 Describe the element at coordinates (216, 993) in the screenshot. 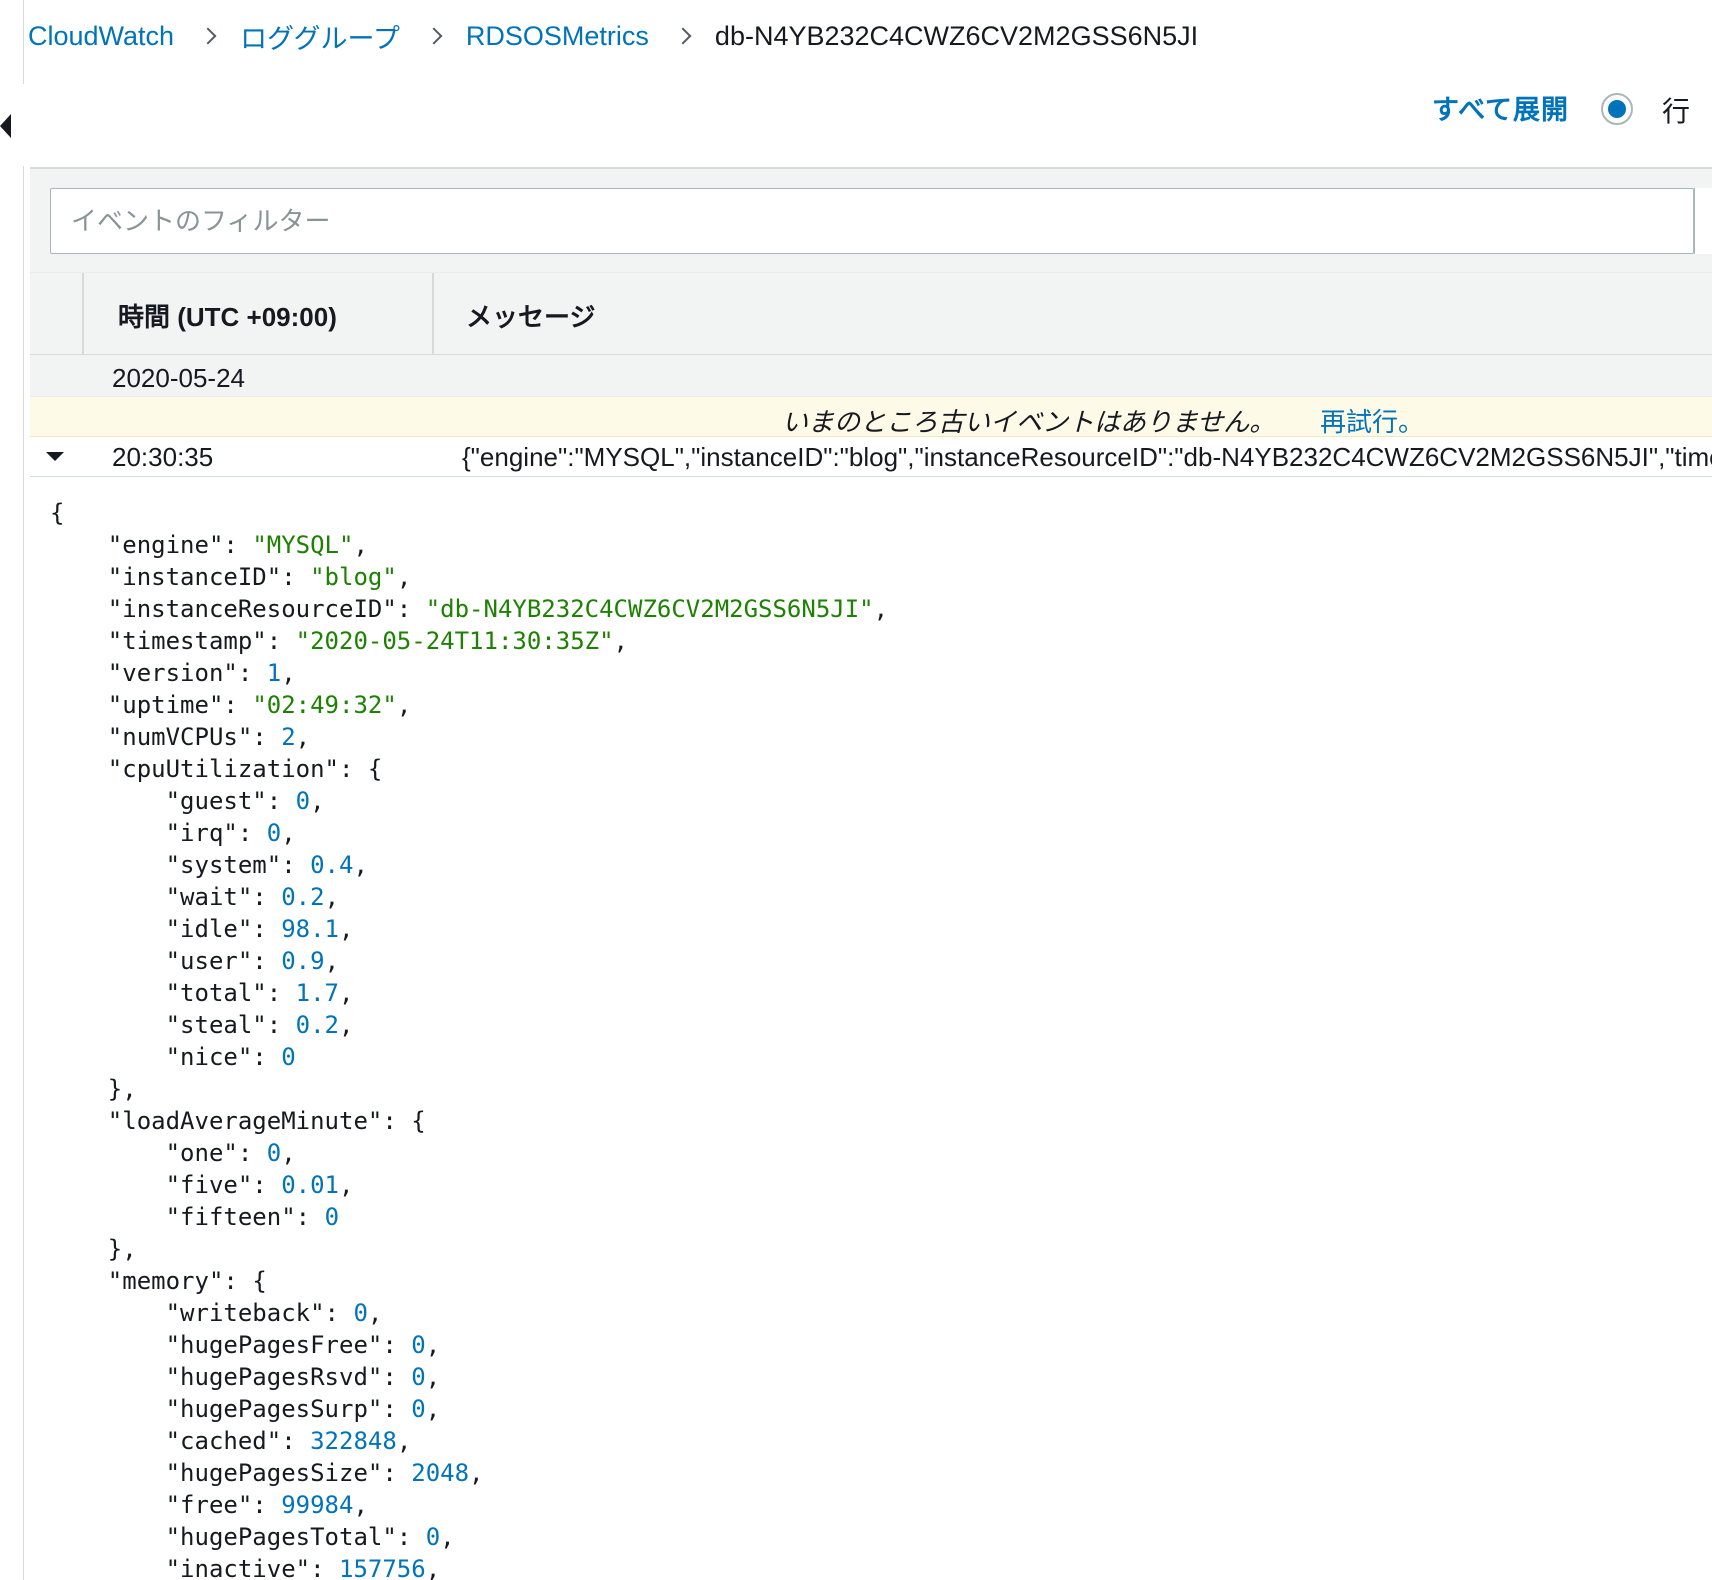

I see `json-key: total` at that location.